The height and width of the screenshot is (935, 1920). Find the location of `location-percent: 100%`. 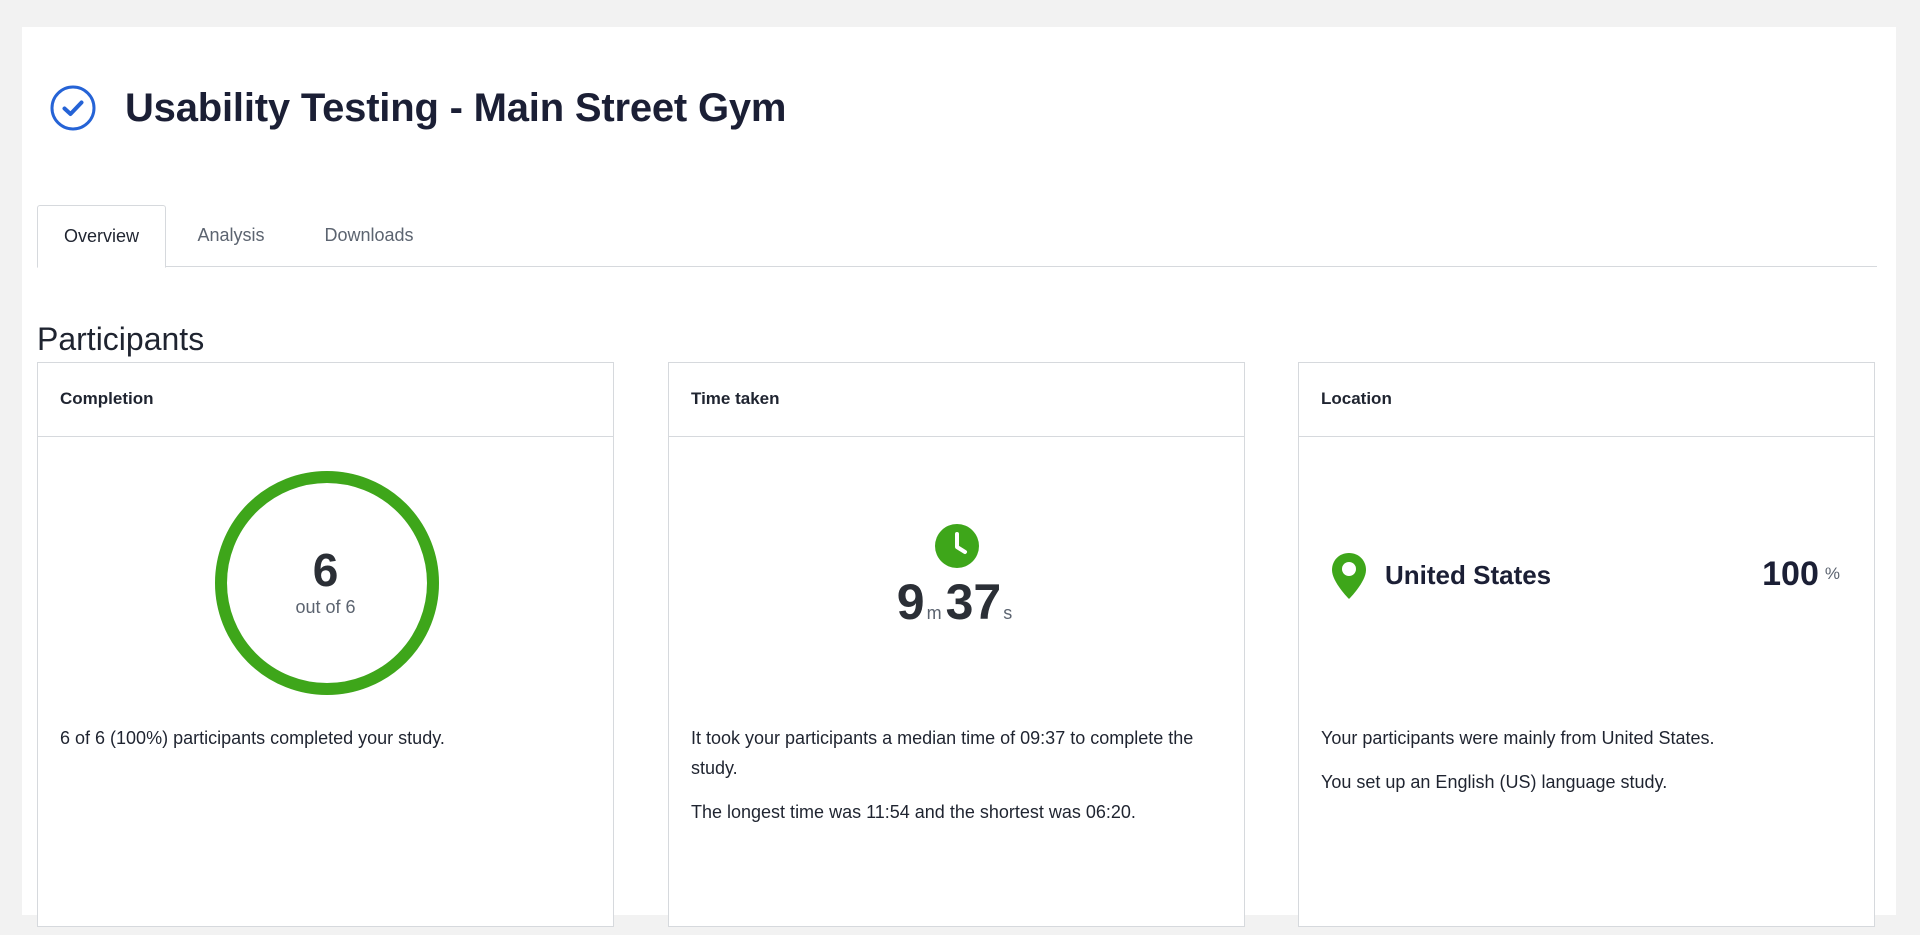

location-percent: 100% is located at coordinates (1801, 574).